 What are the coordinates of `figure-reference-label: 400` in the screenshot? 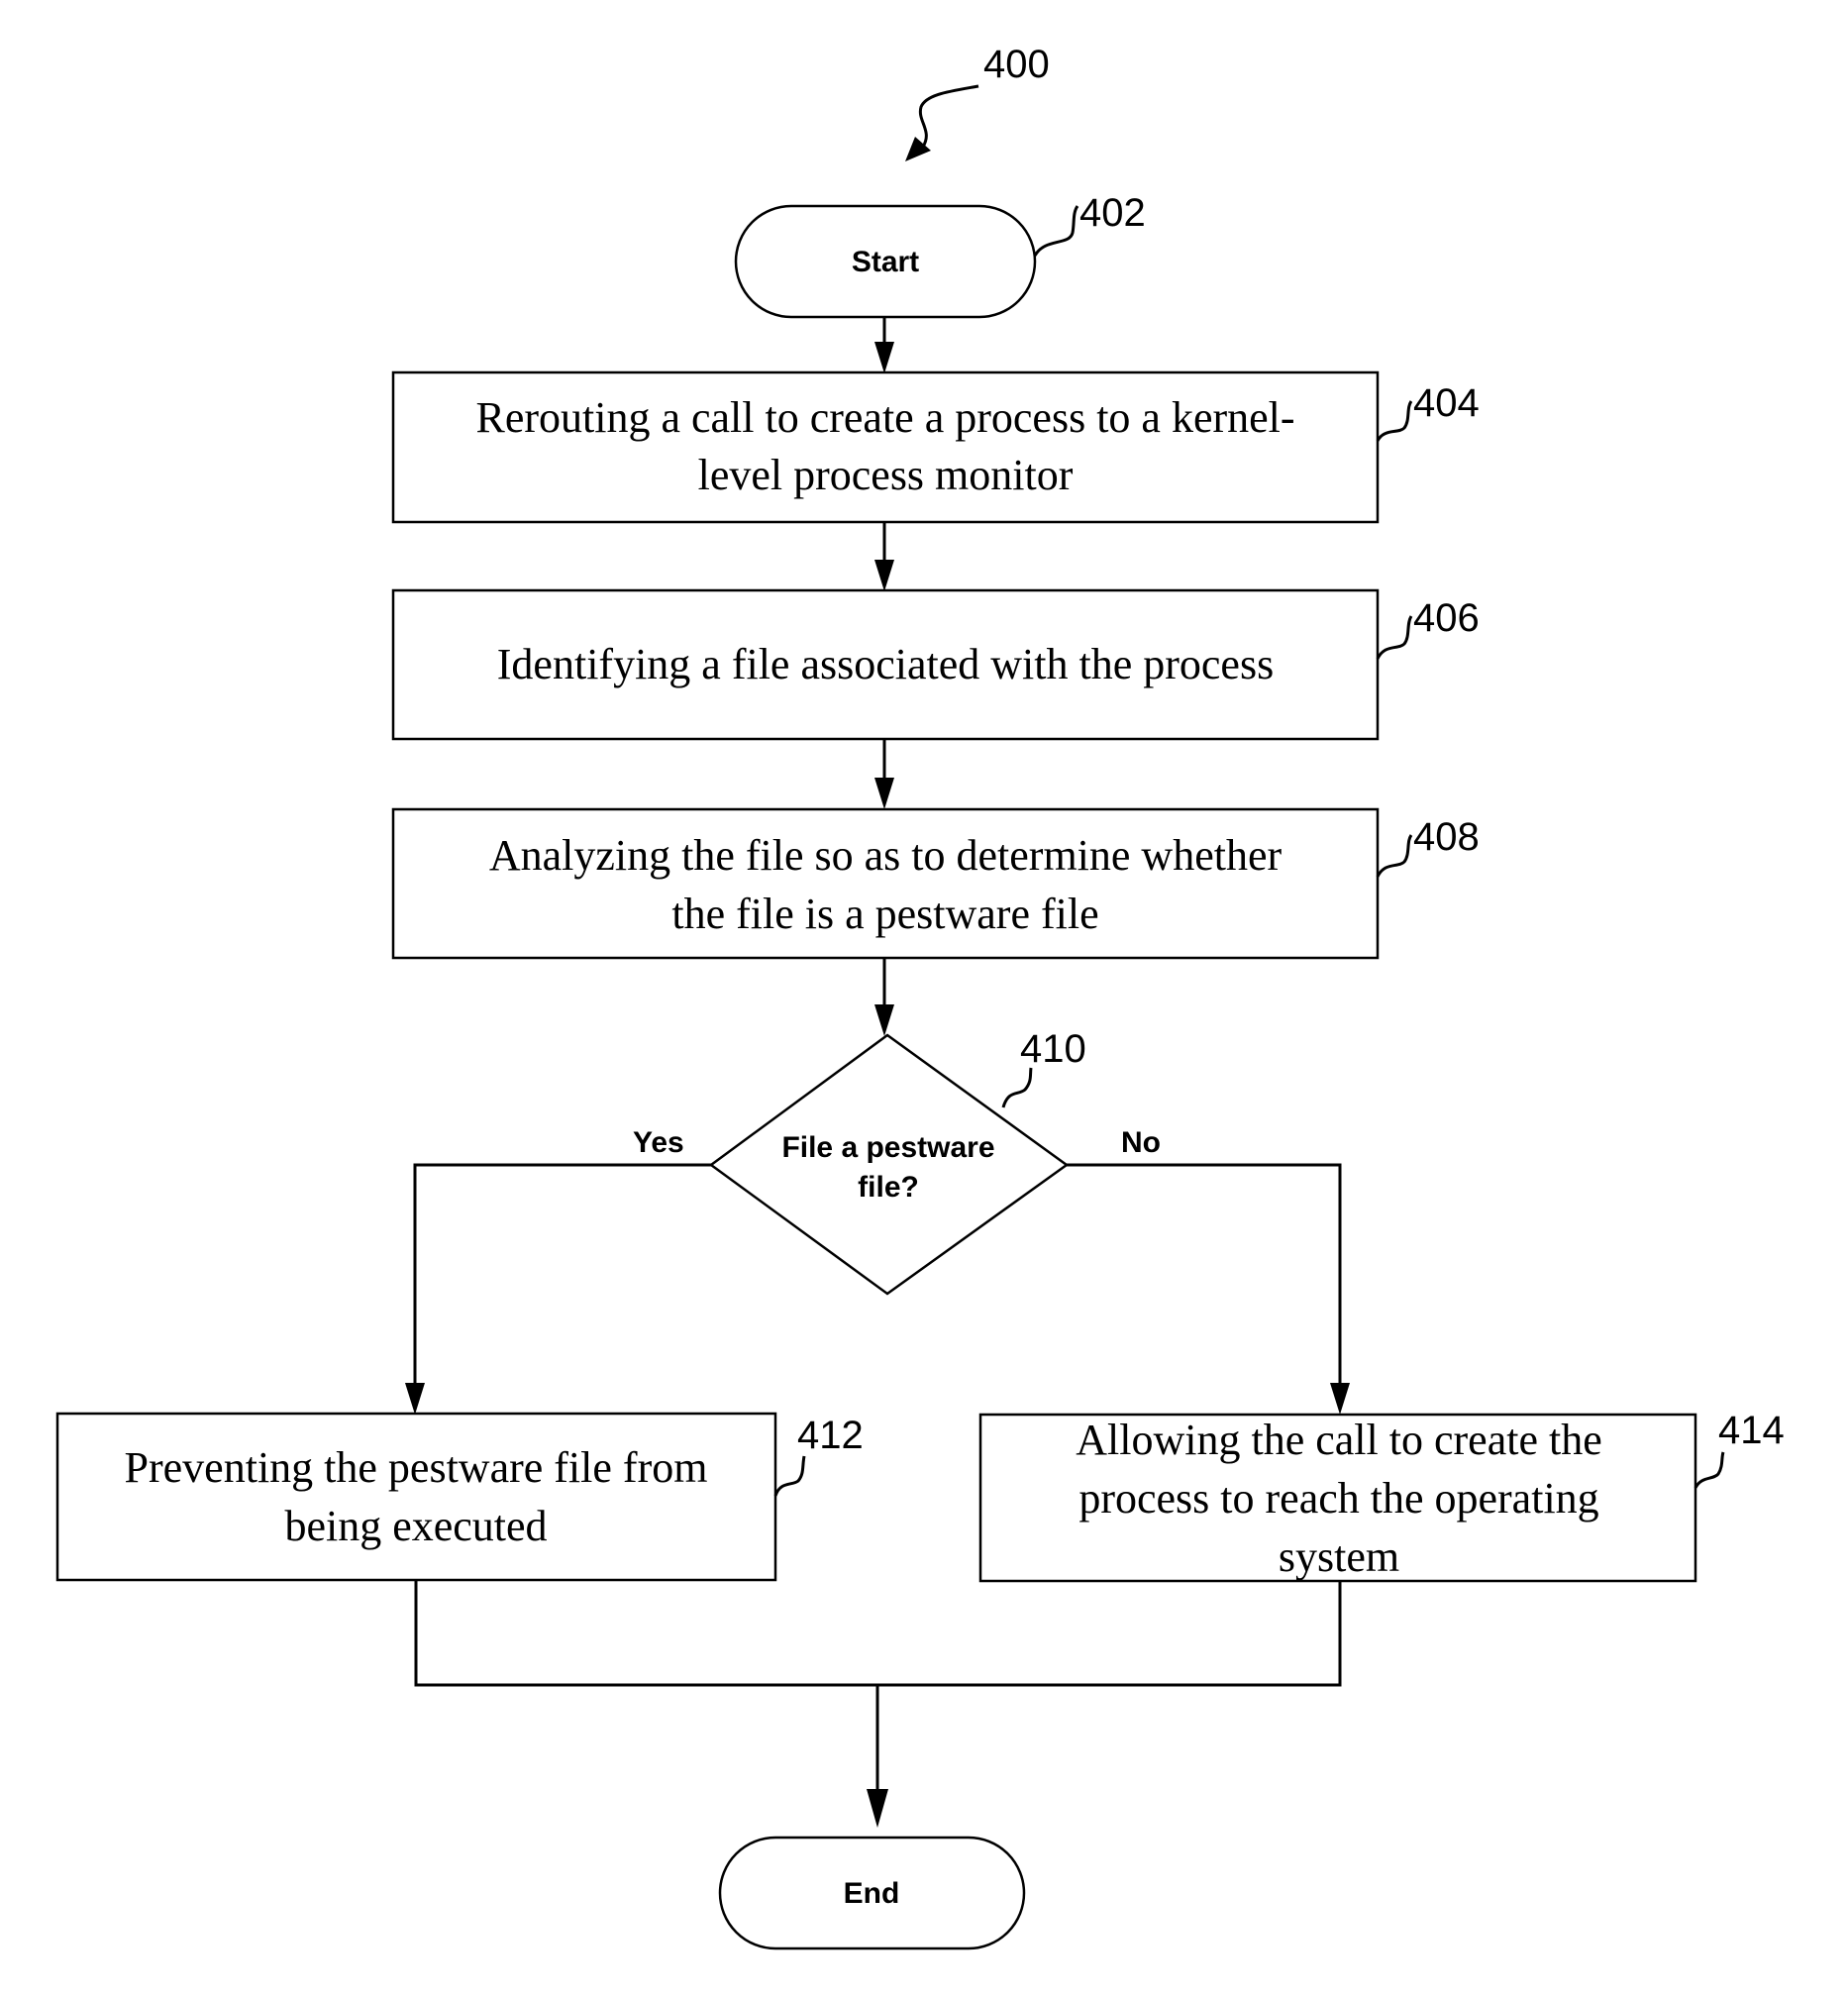 It's located at (1017, 64).